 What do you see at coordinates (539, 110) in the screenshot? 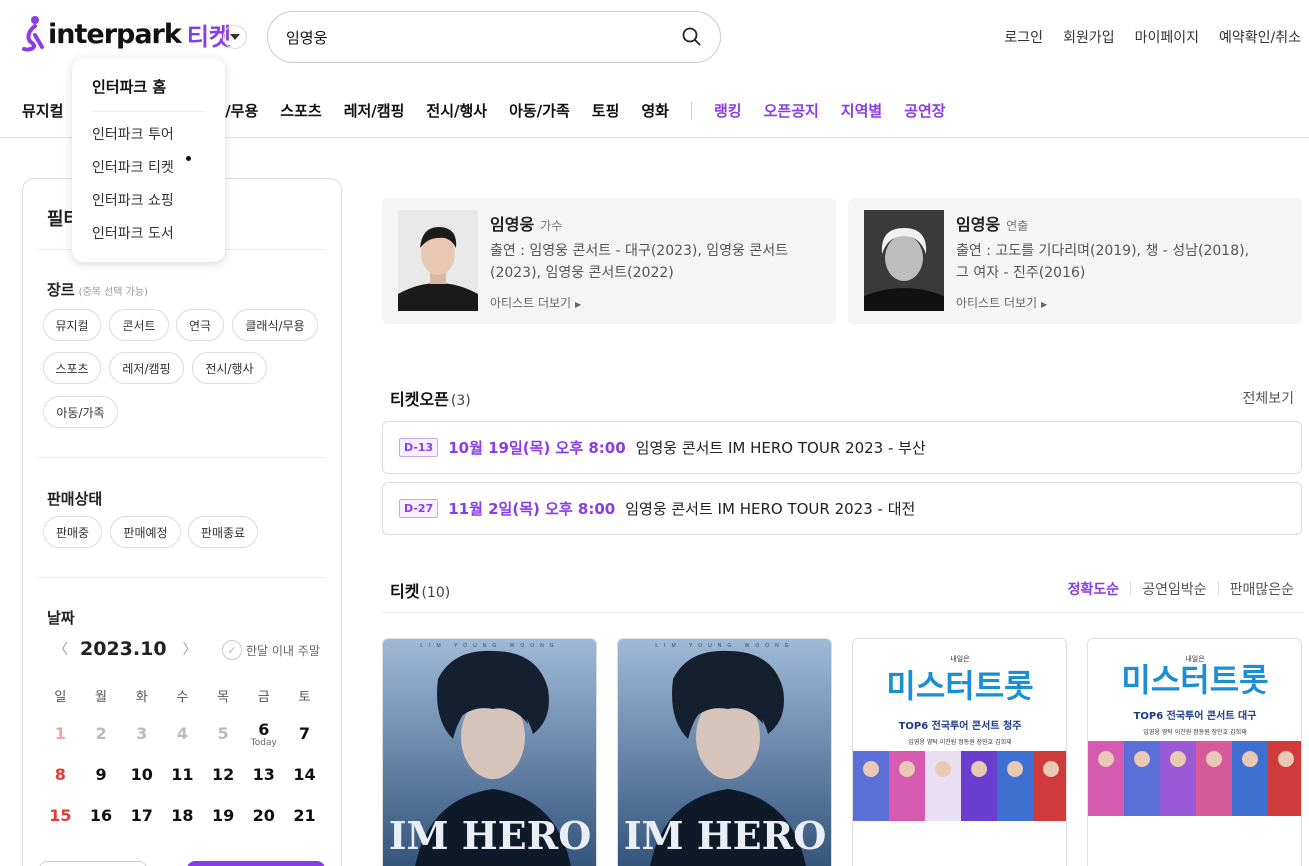
I see `nav-family: 아동/가족` at bounding box center [539, 110].